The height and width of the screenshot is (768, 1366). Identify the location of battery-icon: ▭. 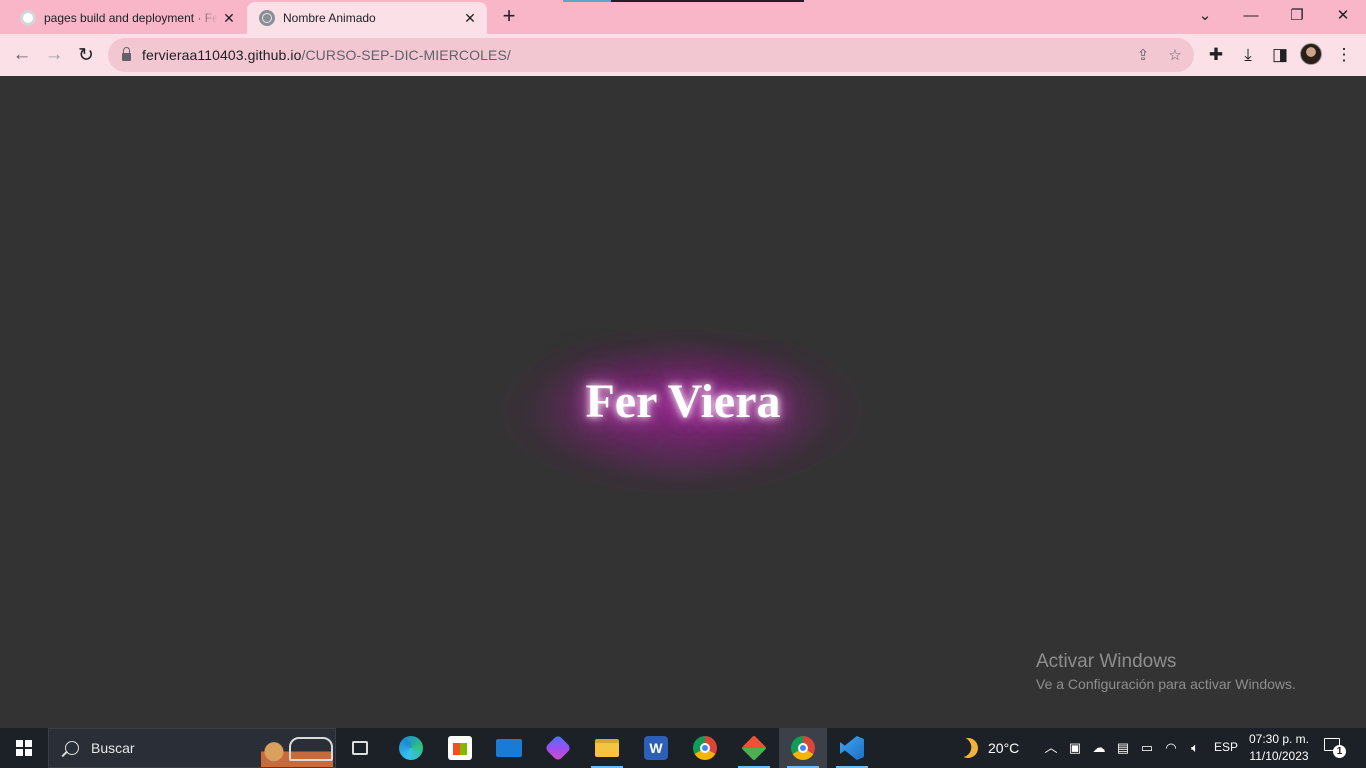
(1147, 748).